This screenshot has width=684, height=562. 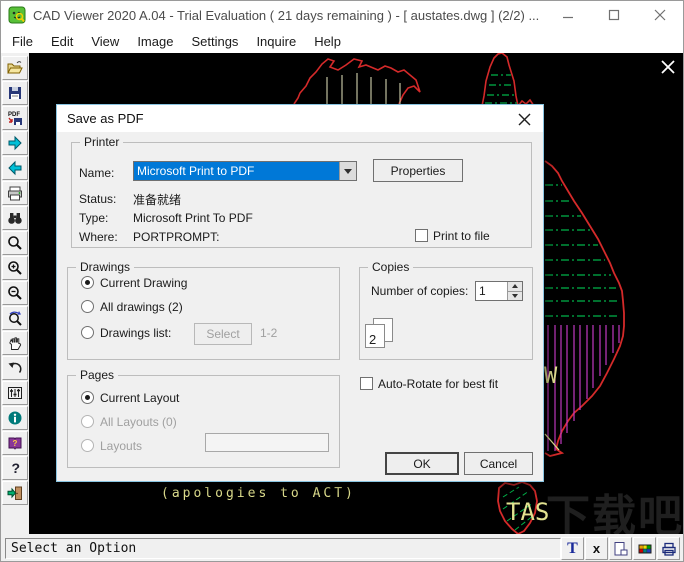 I want to click on printer-where-value: PORTPROMPT:, so click(x=176, y=237).